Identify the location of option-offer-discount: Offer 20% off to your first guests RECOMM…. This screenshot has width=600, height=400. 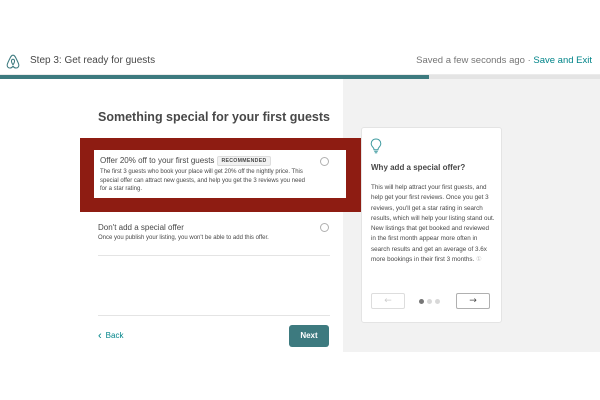
(220, 174).